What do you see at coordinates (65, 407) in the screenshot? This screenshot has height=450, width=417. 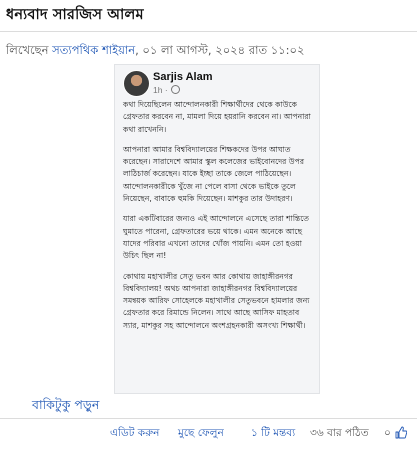 I see `read-more-link: বাকিটুকু পড়ুন` at bounding box center [65, 407].